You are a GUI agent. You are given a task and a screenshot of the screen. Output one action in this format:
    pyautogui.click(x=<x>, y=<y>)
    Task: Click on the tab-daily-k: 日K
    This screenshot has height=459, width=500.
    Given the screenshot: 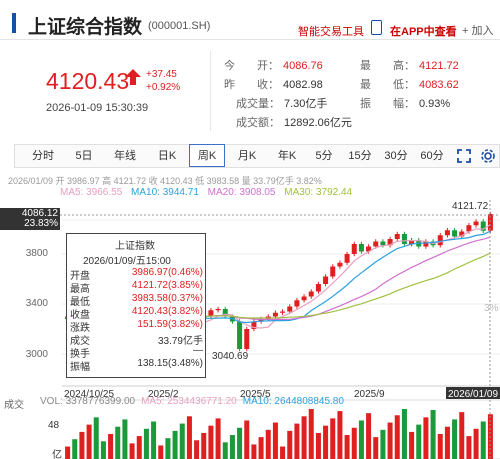 What is the action you would take?
    pyautogui.click(x=167, y=156)
    